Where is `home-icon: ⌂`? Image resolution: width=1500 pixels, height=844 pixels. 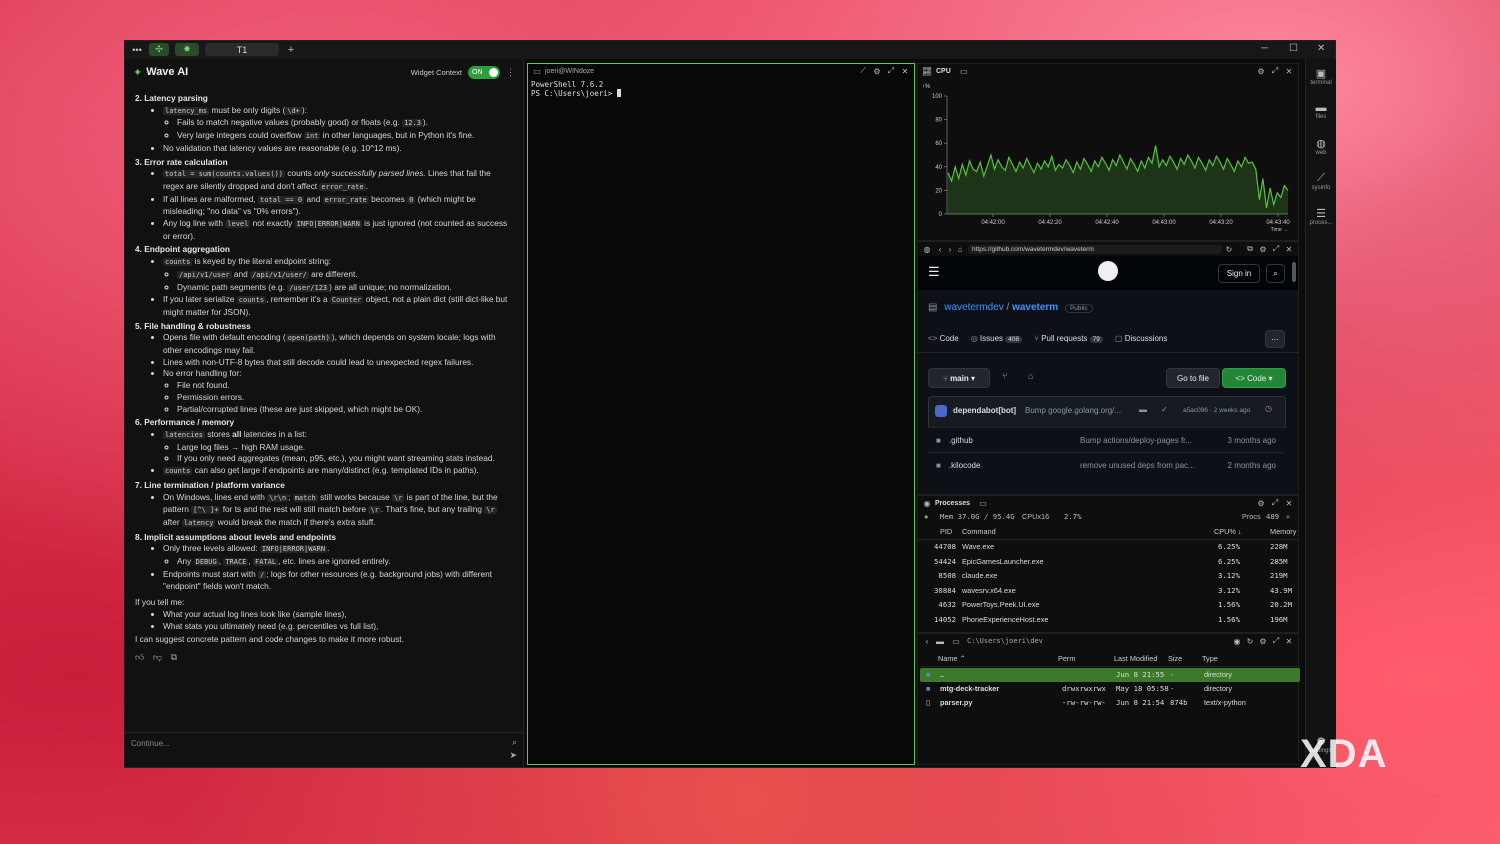 home-icon: ⌂ is located at coordinates (960, 249).